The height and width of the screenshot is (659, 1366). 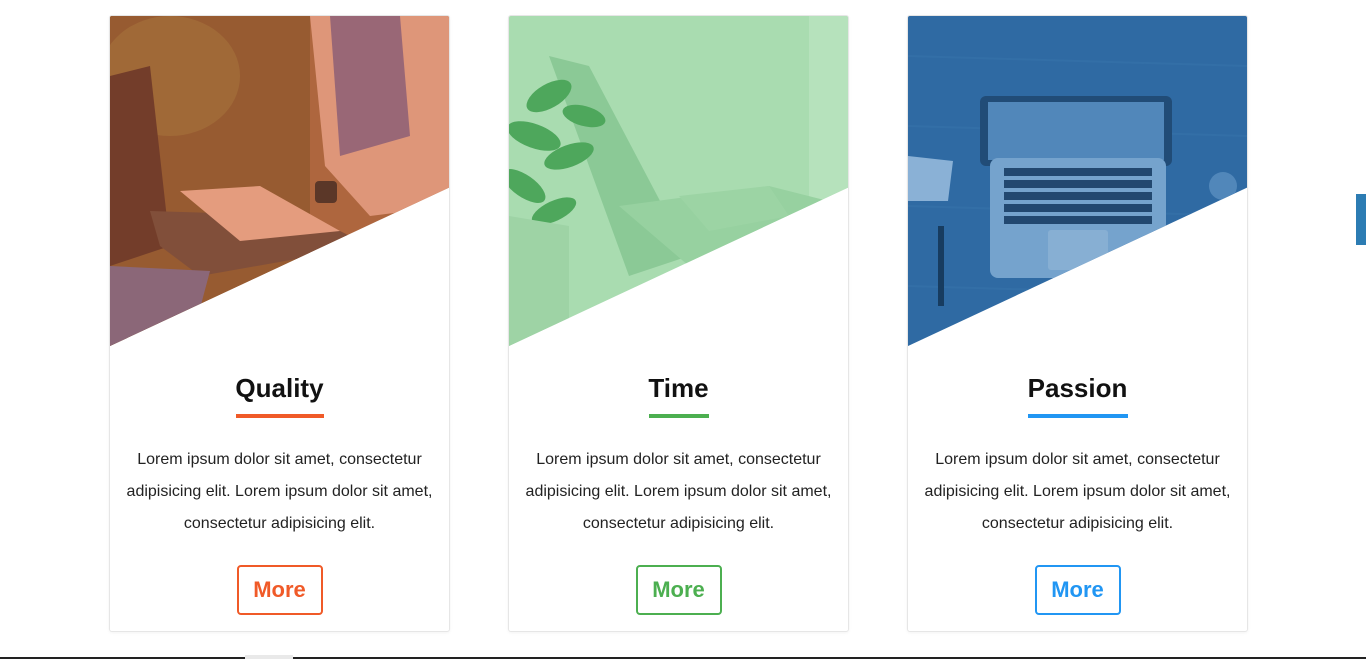 I want to click on bottom-tab-indicator, so click(x=269, y=657).